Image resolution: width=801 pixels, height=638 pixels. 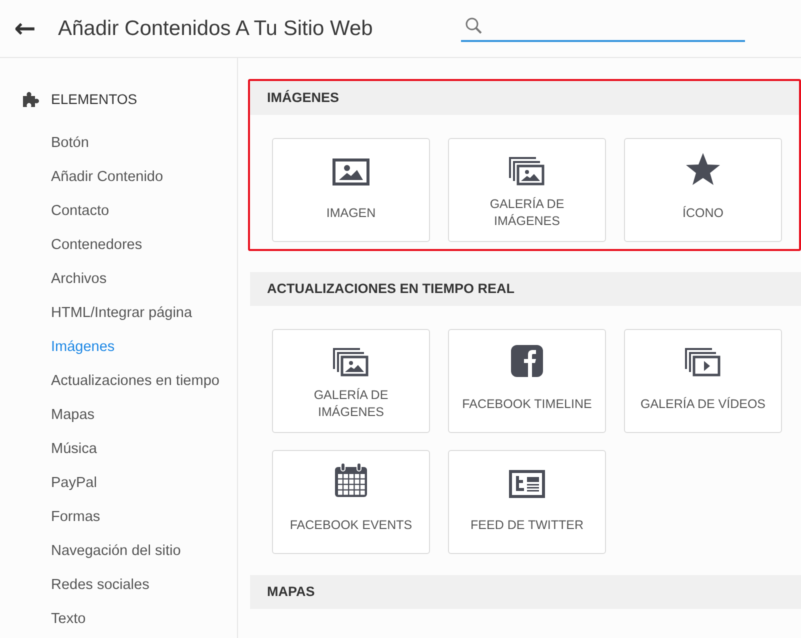 I want to click on element-tile: FEED DE TWITTER, so click(x=527, y=502).